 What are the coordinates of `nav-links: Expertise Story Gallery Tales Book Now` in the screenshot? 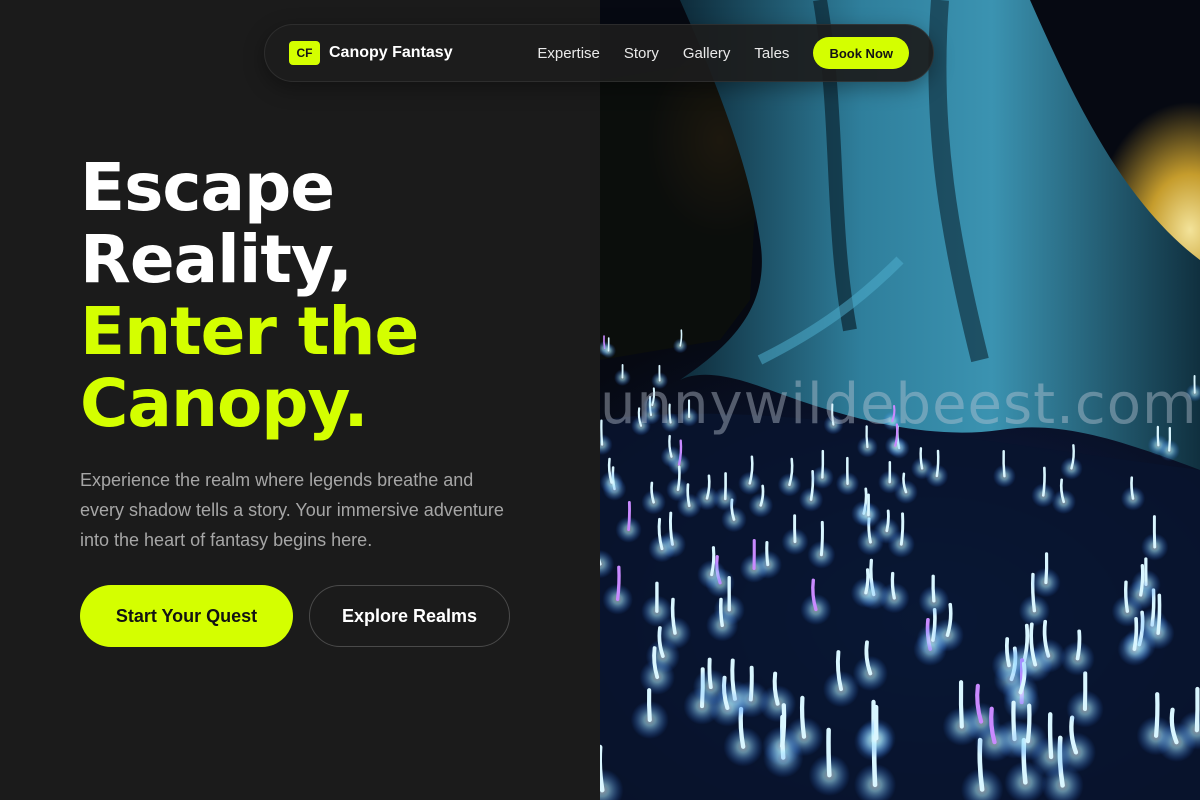 It's located at (723, 53).